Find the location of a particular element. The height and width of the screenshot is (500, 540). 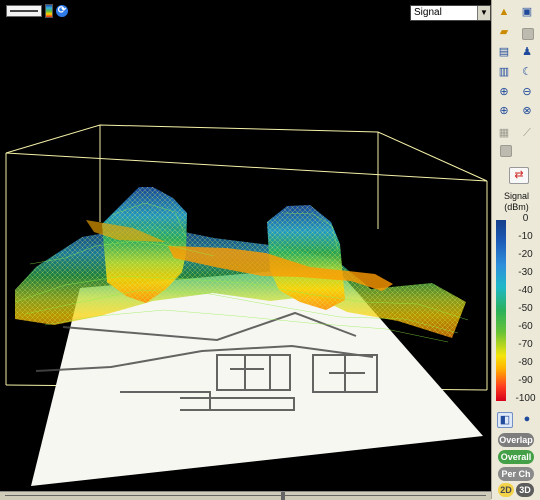

swap-icon: ⇄ is located at coordinates (519, 175).